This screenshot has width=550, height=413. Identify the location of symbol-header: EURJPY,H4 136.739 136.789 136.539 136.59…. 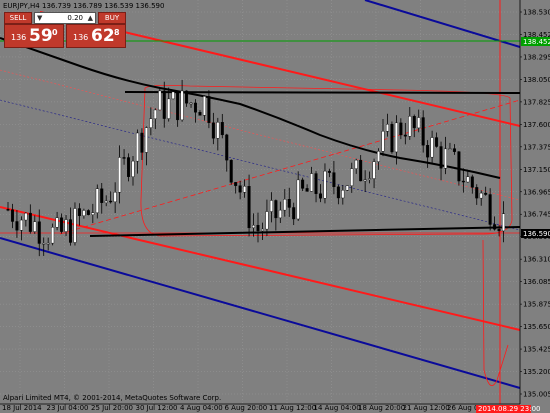
(83, 6).